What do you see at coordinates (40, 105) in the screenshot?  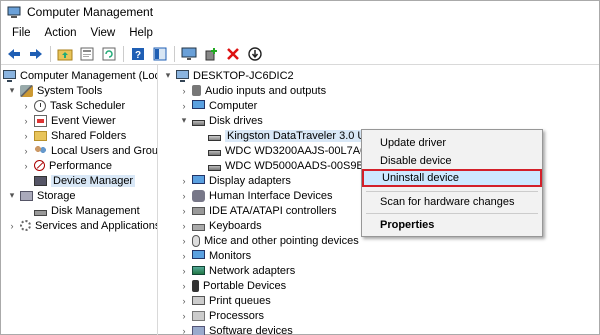 I see `clock-icon` at bounding box center [40, 105].